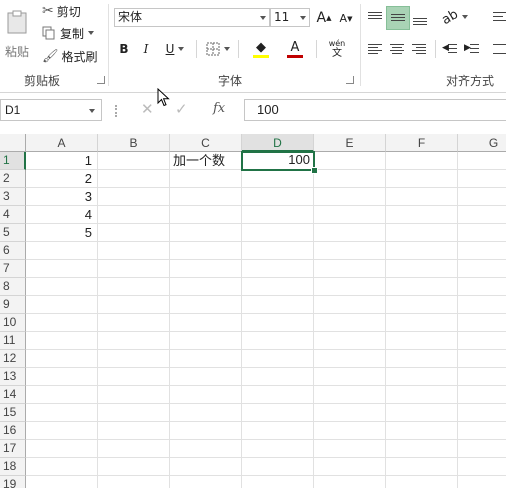  What do you see at coordinates (13, 287) in the screenshot?
I see `row-header-8: 8` at bounding box center [13, 287].